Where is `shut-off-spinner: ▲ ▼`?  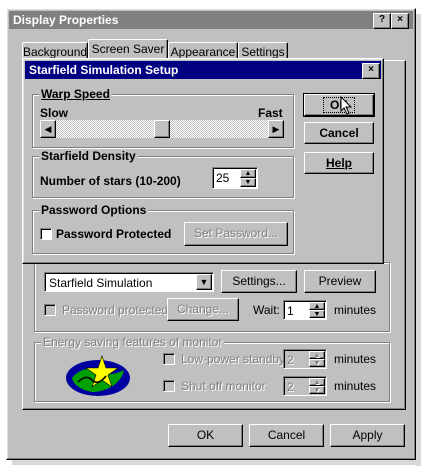 shut-off-spinner: ▲ ▼ is located at coordinates (317, 386).